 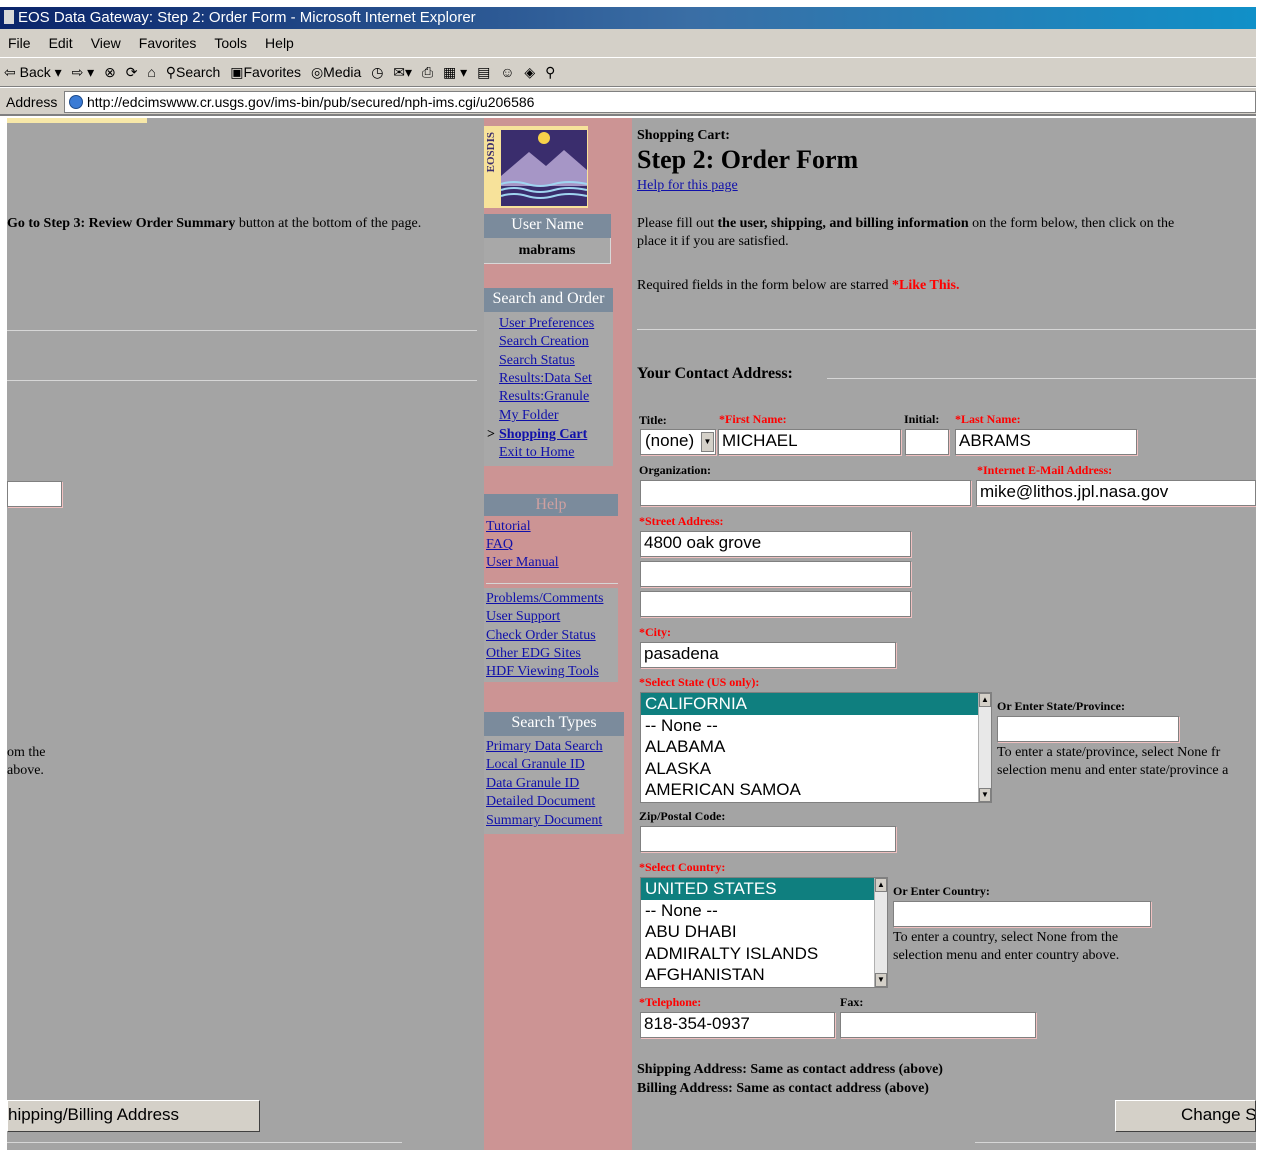 What do you see at coordinates (678, 442) in the screenshot?
I see `title-select: (none) ▼` at bounding box center [678, 442].